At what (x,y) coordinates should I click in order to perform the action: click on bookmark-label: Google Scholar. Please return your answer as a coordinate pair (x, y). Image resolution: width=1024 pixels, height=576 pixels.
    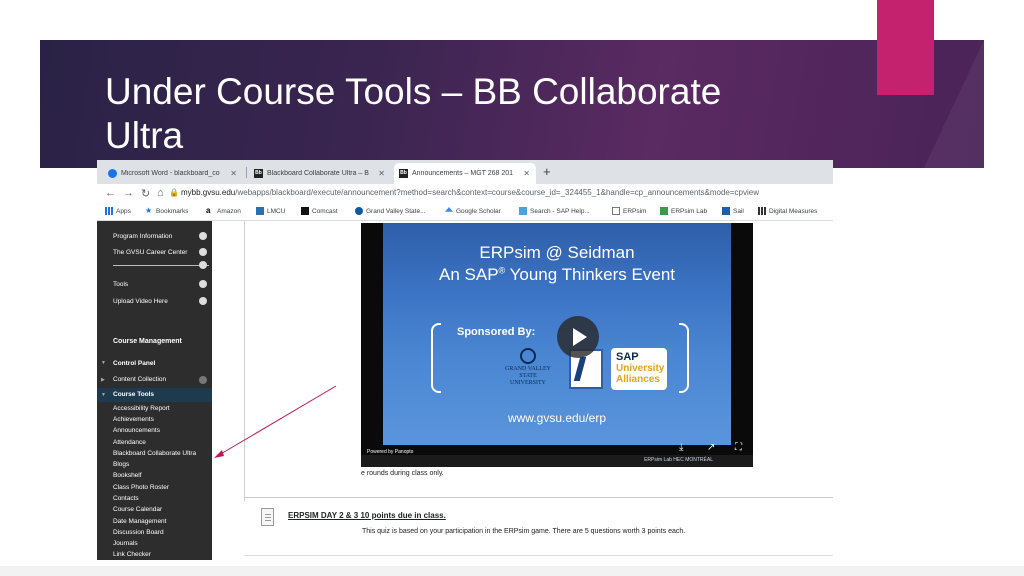
    Looking at the image, I should click on (478, 211).